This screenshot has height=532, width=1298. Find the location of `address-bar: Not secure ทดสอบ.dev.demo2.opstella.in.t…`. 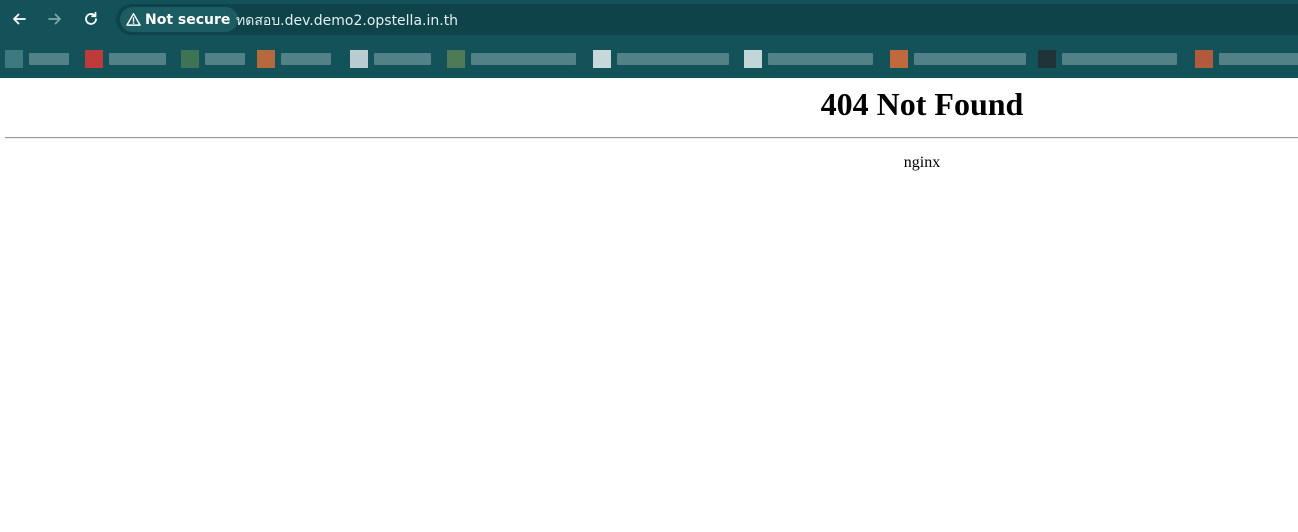

address-bar: Not secure ทดสอบ.dev.demo2.opstella.in.t… is located at coordinates (707, 19).